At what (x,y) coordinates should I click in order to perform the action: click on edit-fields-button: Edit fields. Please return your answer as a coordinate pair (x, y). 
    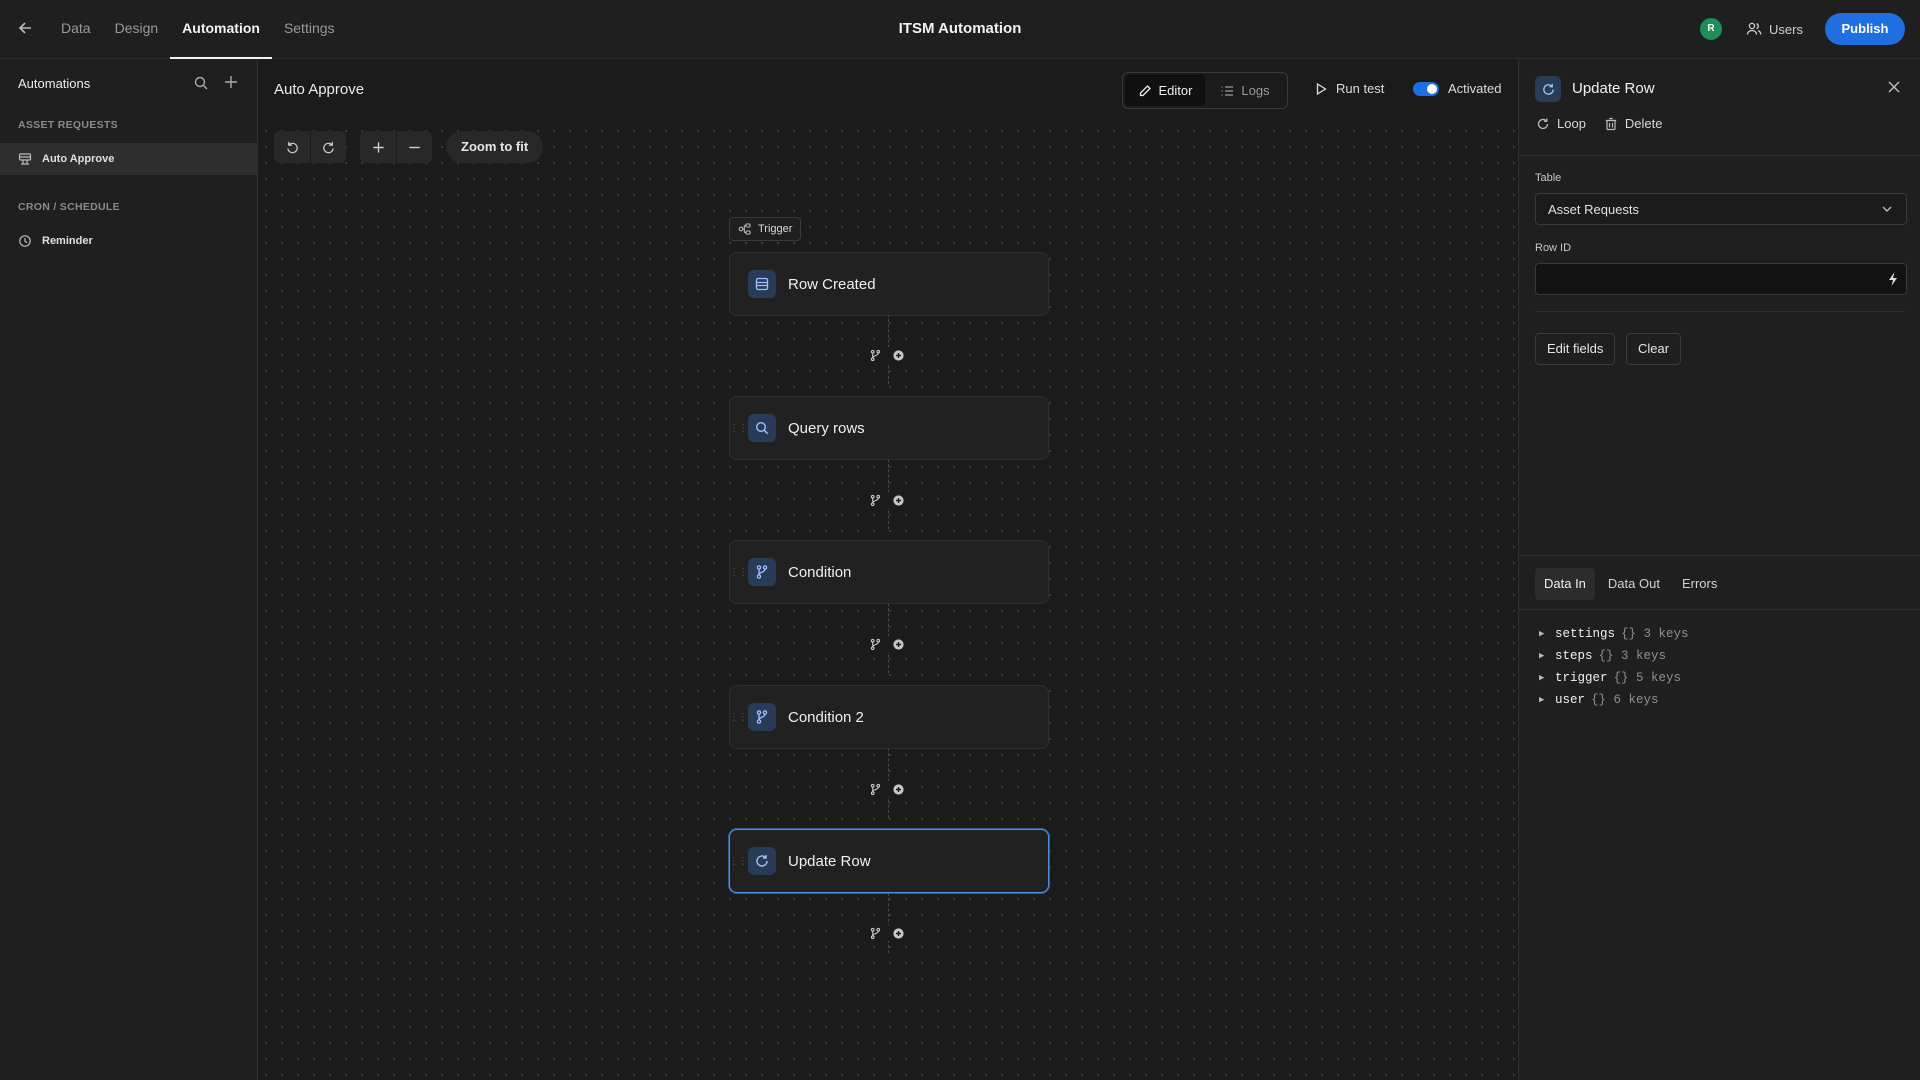
    Looking at the image, I should click on (1575, 349).